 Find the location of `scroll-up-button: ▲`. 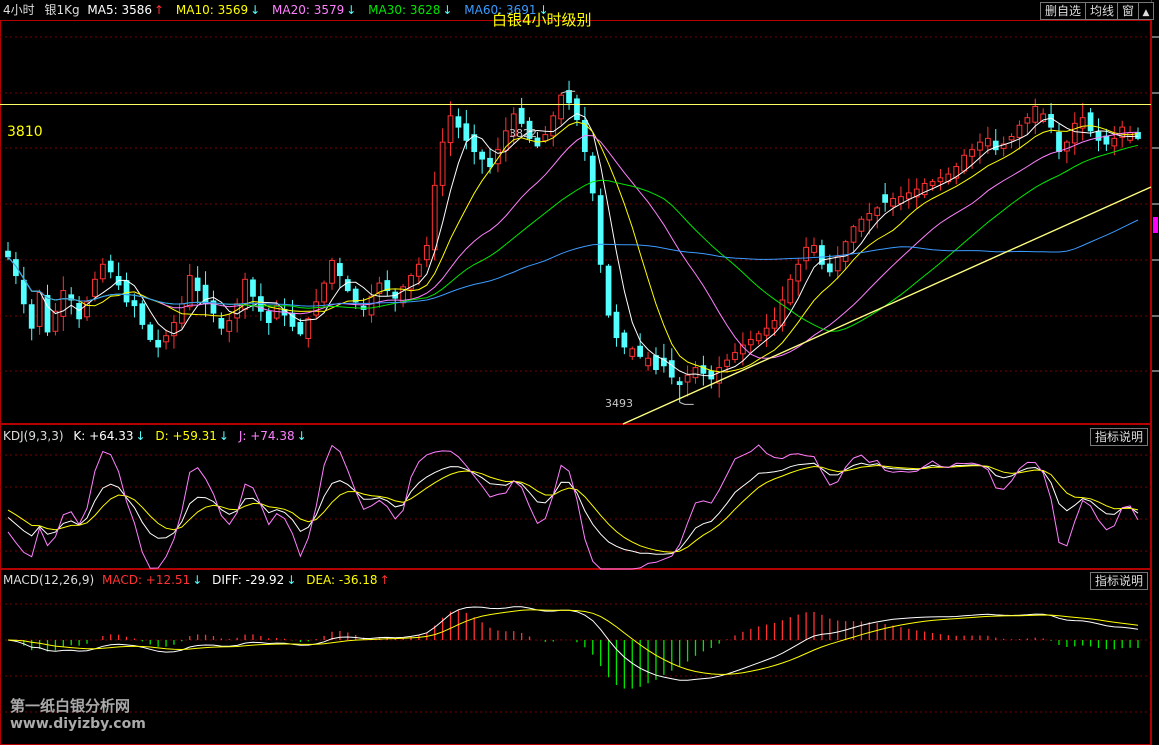

scroll-up-button: ▲ is located at coordinates (1146, 11).